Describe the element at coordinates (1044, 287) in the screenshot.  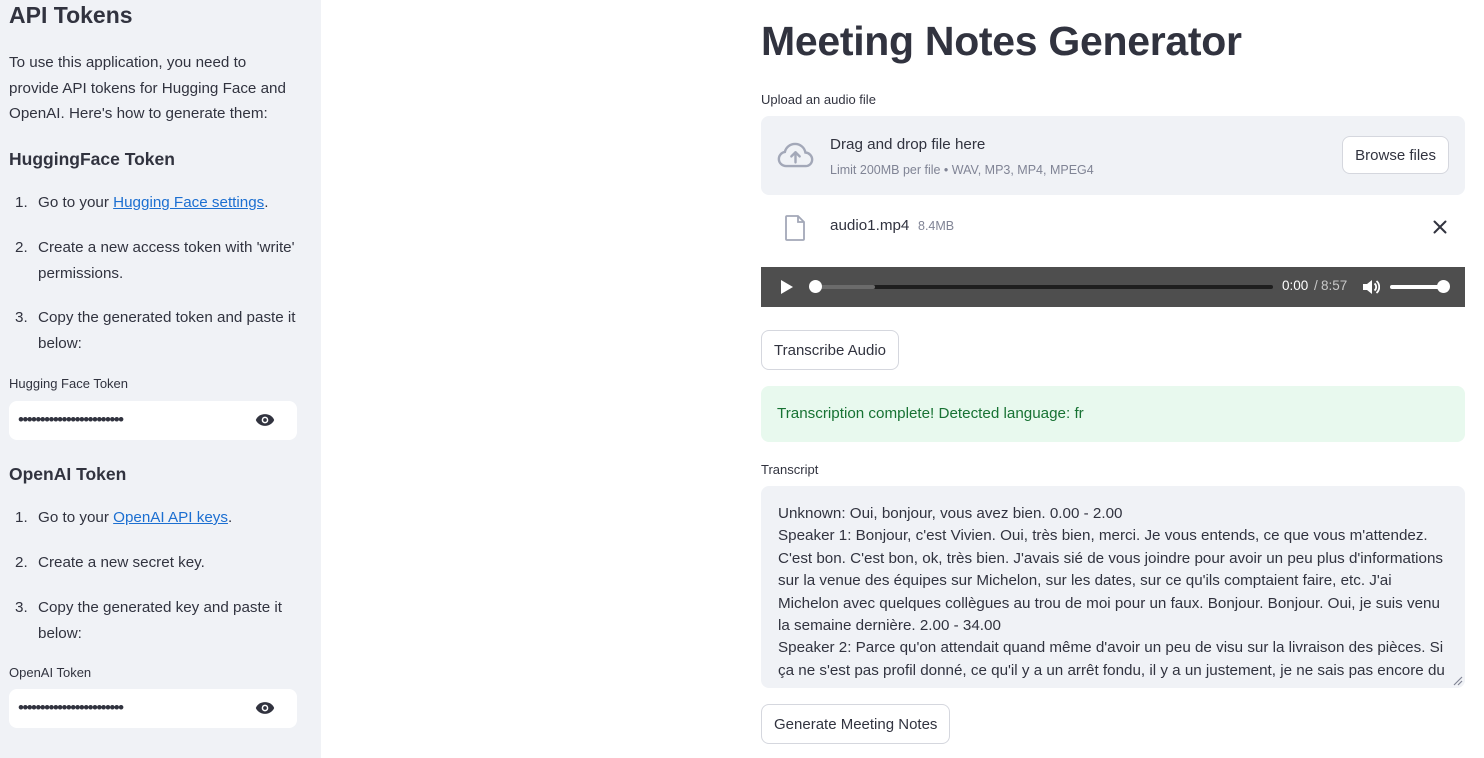
I see `seek-bar` at that location.